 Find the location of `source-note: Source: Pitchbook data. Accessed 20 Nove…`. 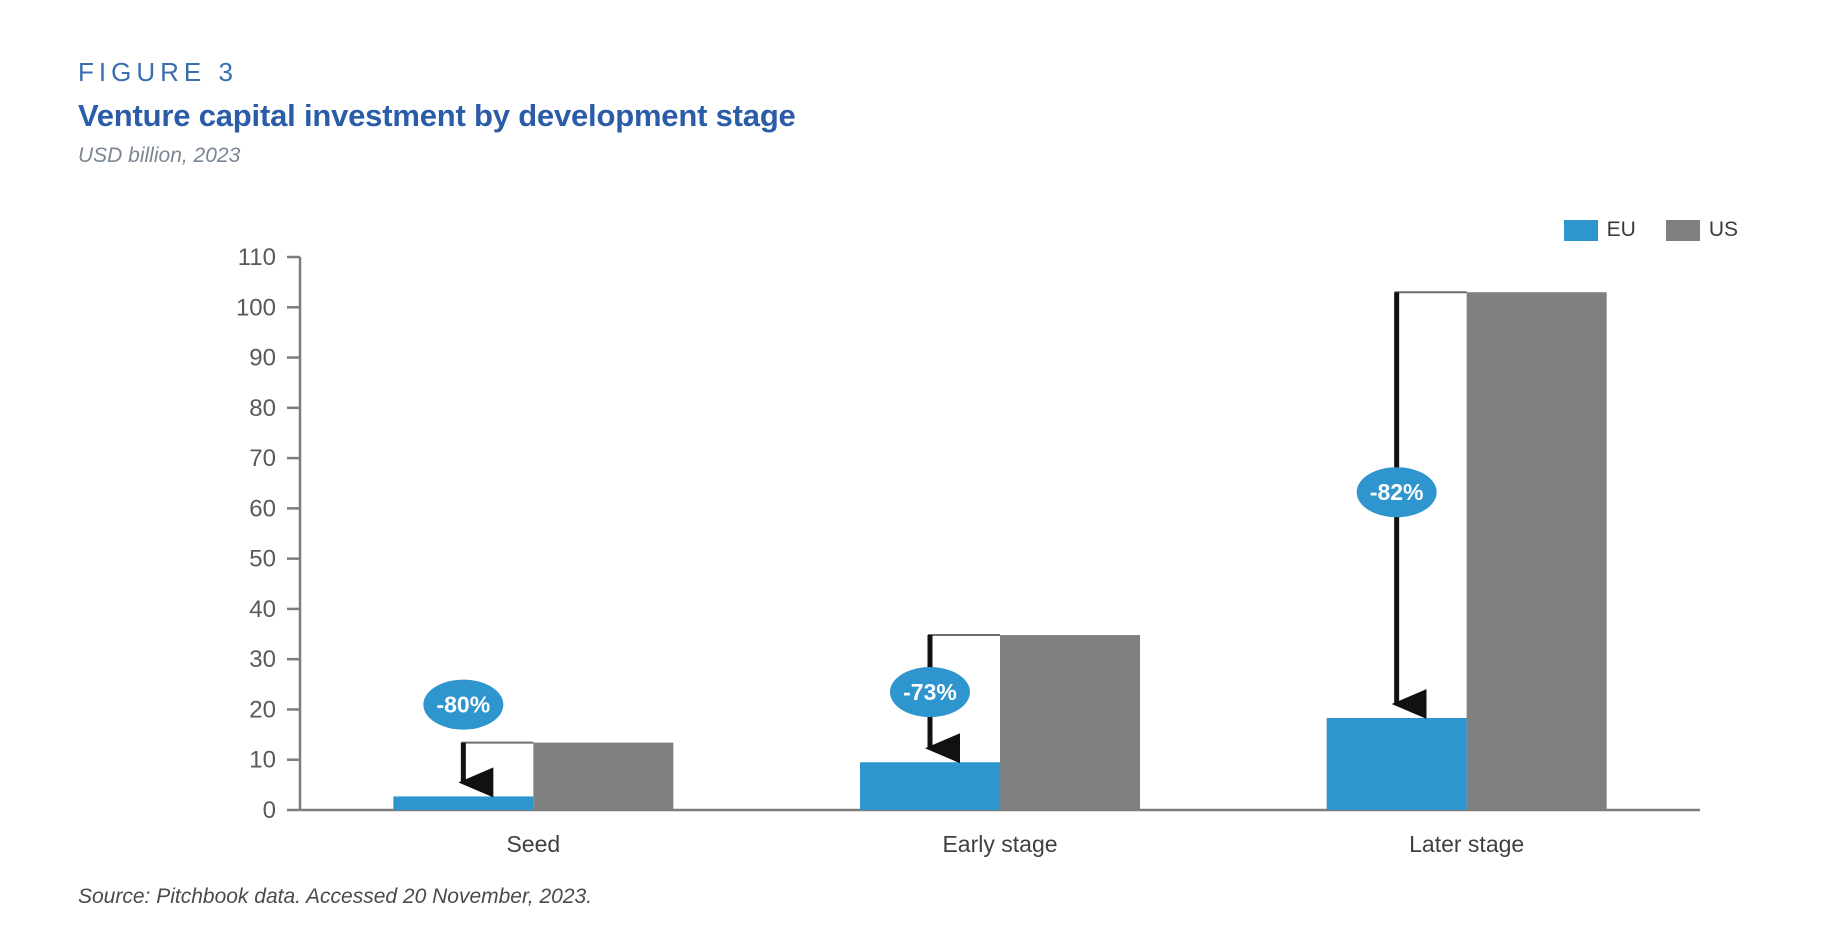

source-note: Source: Pitchbook data. Accessed 20 Nove… is located at coordinates (335, 896).